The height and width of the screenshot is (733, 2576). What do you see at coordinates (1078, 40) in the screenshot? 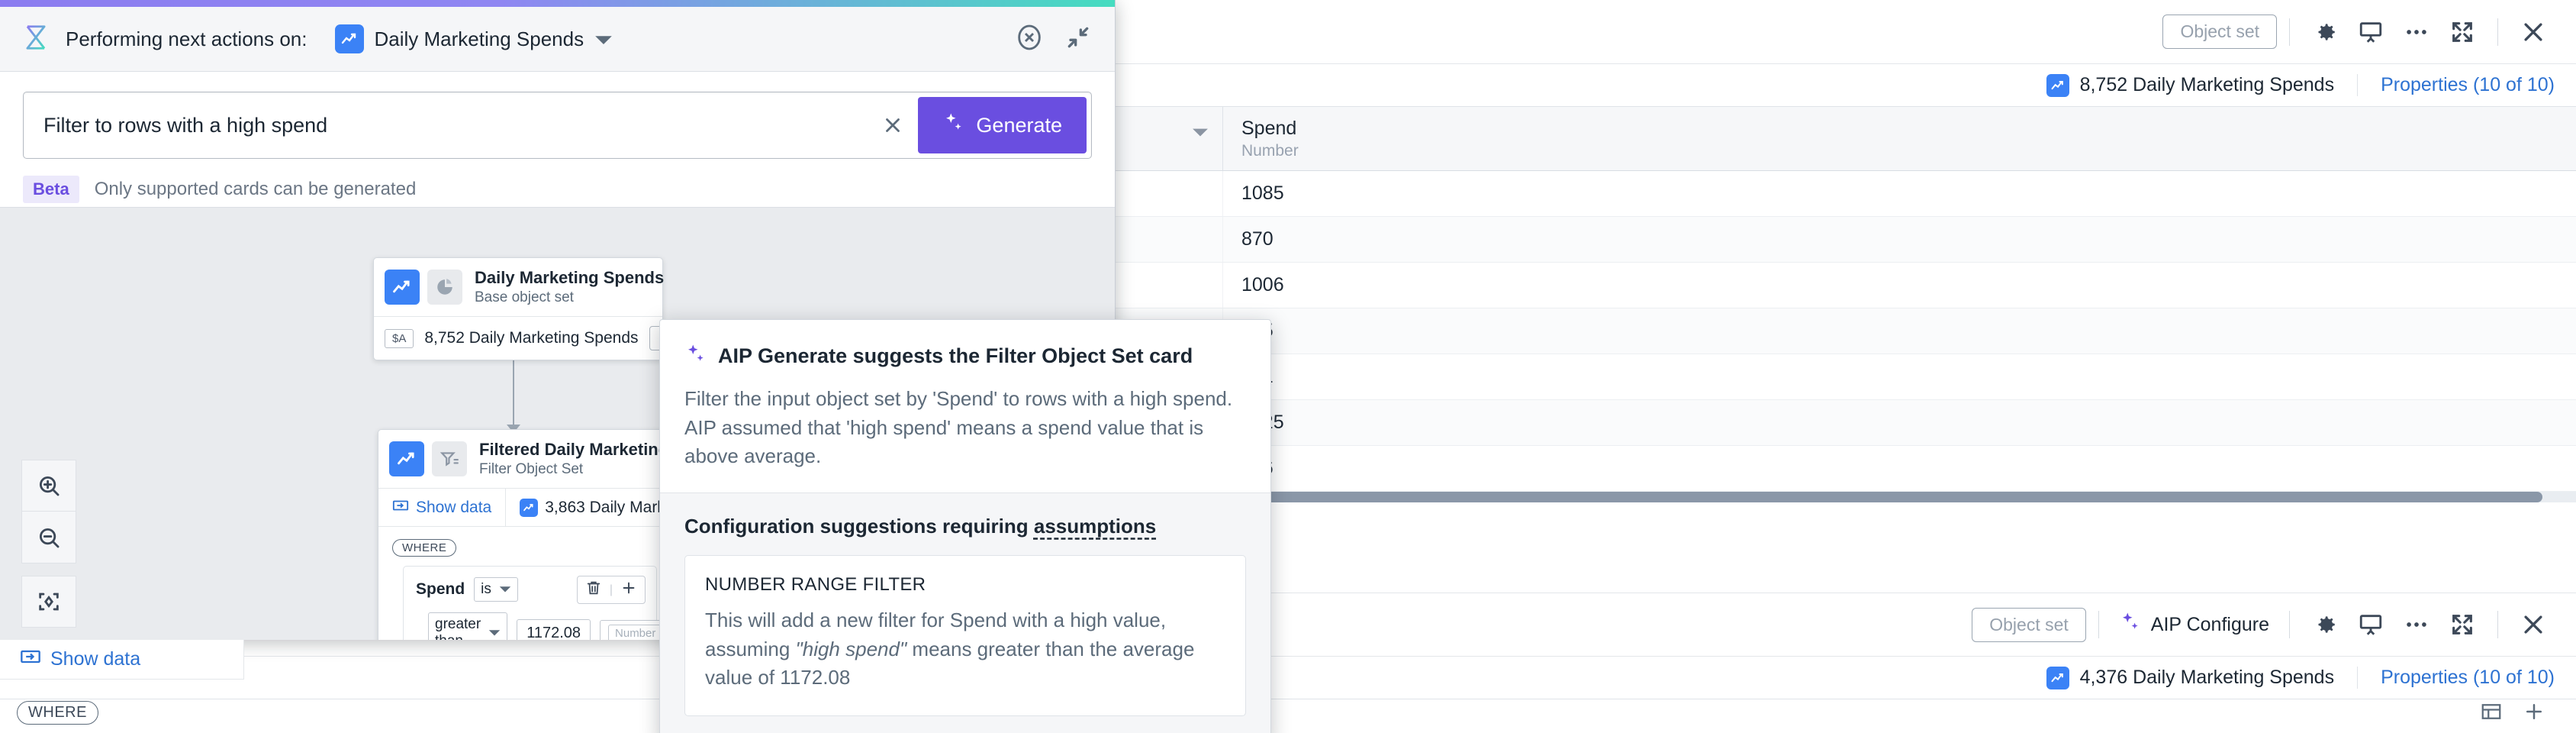
I see `collapse-icon` at bounding box center [1078, 40].